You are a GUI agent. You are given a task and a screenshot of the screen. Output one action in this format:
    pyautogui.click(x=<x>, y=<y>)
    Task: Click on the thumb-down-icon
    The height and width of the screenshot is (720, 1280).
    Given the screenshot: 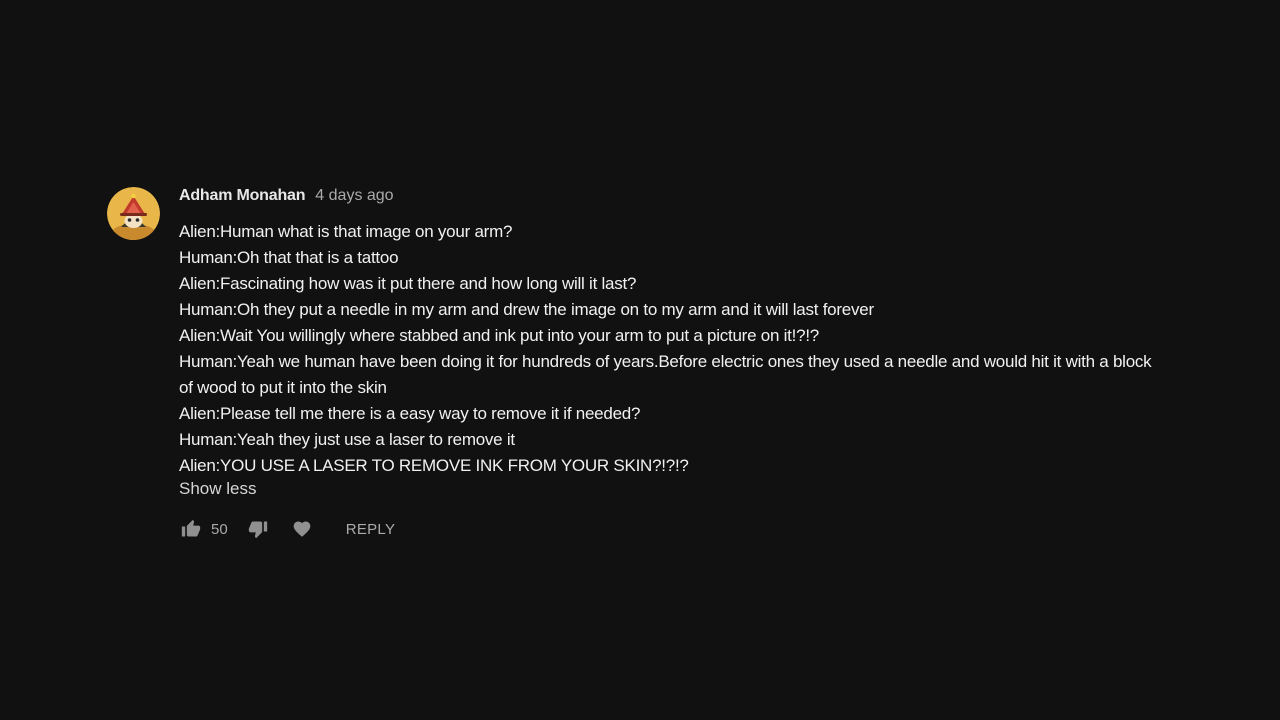 What is the action you would take?
    pyautogui.click(x=257, y=530)
    